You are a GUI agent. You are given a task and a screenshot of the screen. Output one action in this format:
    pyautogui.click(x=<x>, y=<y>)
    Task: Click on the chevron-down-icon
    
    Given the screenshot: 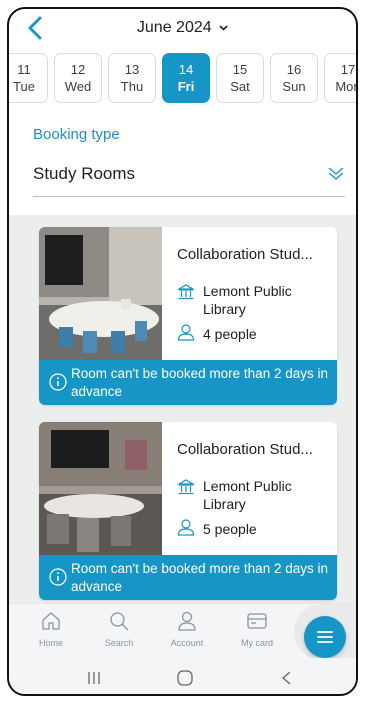 What is the action you would take?
    pyautogui.click(x=223, y=28)
    